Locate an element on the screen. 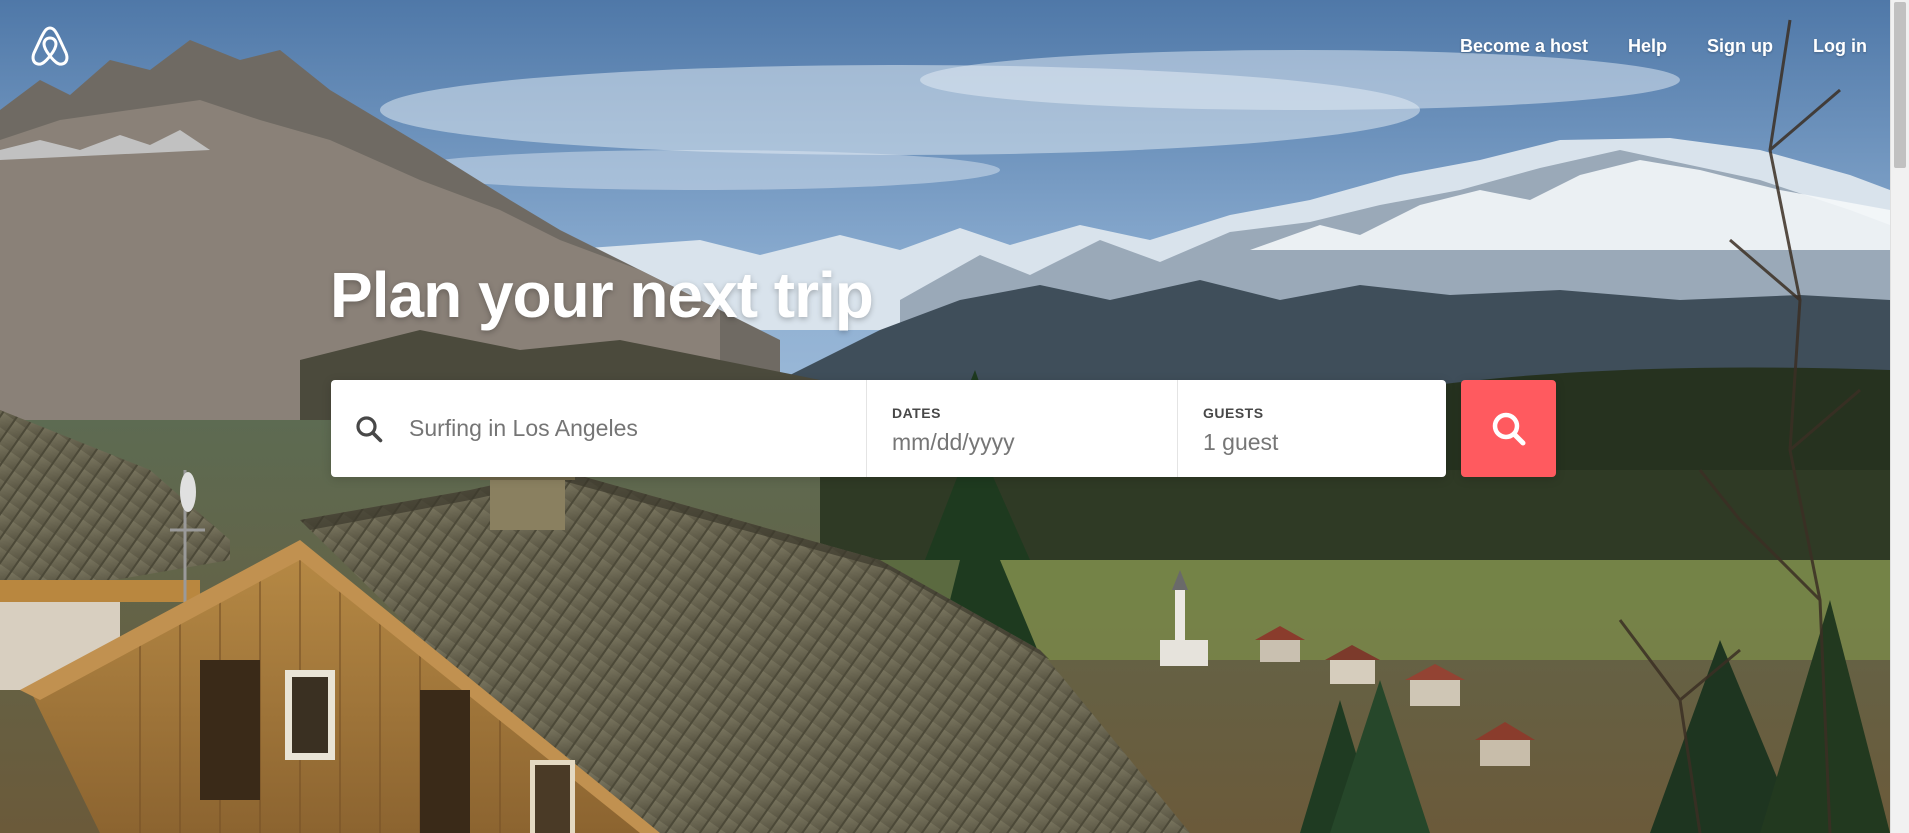 The image size is (1909, 833). dates-field: DATES is located at coordinates (1022, 428).